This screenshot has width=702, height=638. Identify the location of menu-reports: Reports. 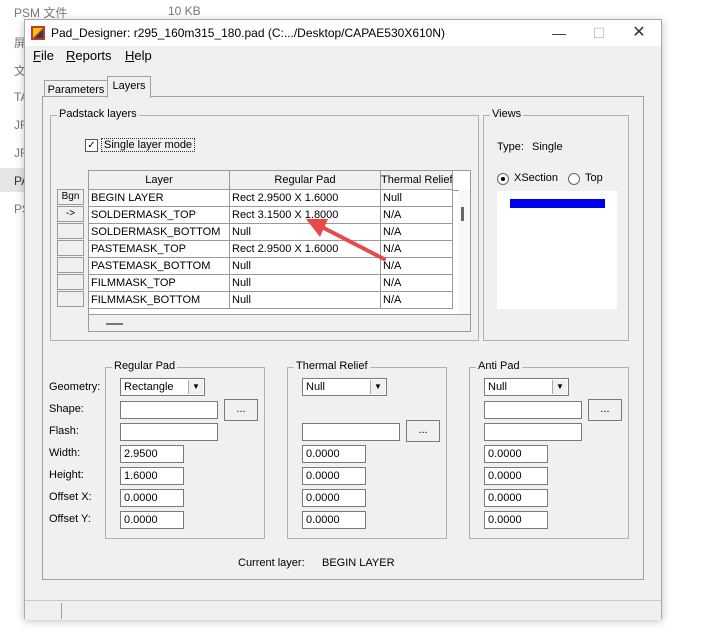
(89, 55).